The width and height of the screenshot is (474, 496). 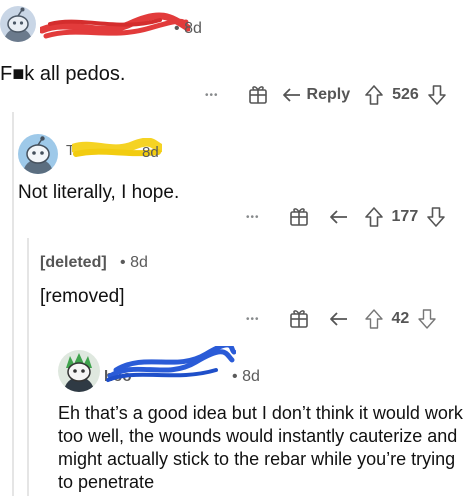 I want to click on reply-label: Reply, so click(x=328, y=94).